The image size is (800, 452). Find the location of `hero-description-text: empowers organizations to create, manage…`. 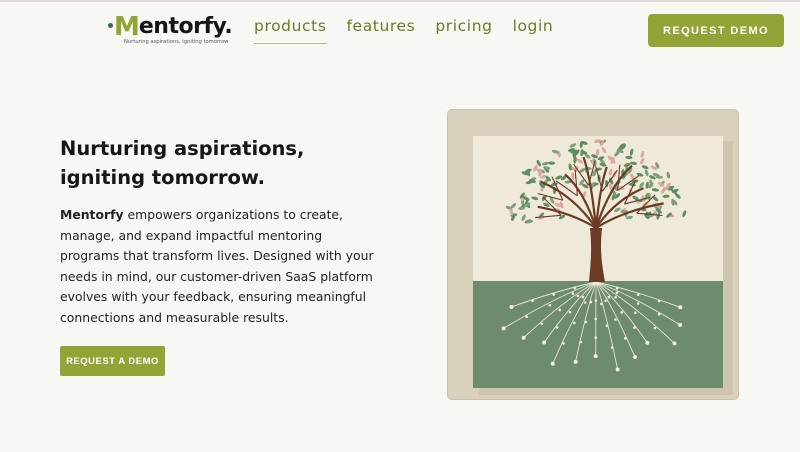

hero-description-text: empowers organizations to create, manage… is located at coordinates (217, 266).